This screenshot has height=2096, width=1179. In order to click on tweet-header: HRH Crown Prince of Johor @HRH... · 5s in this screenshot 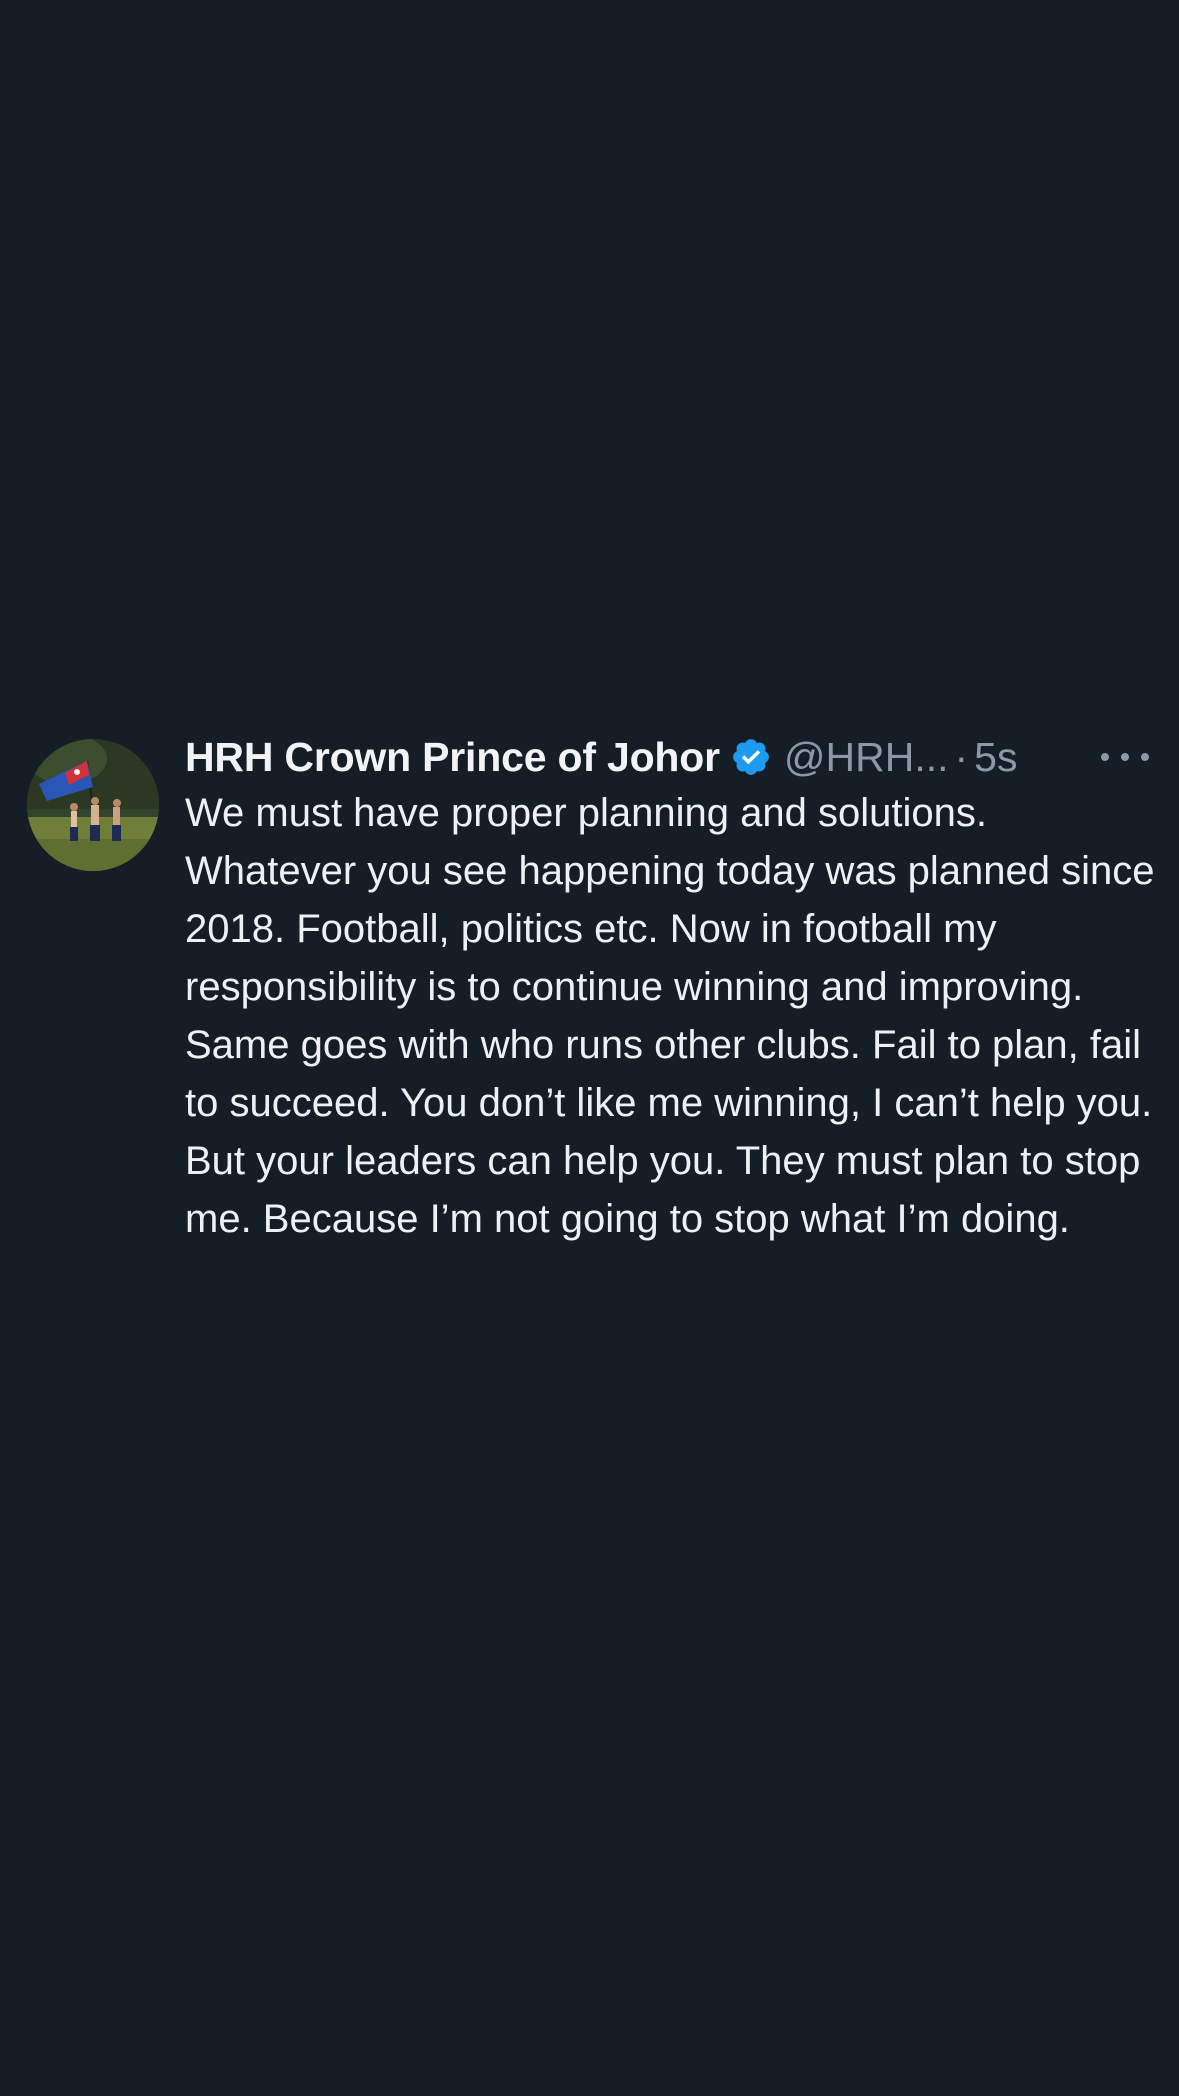, I will do `click(675, 757)`.